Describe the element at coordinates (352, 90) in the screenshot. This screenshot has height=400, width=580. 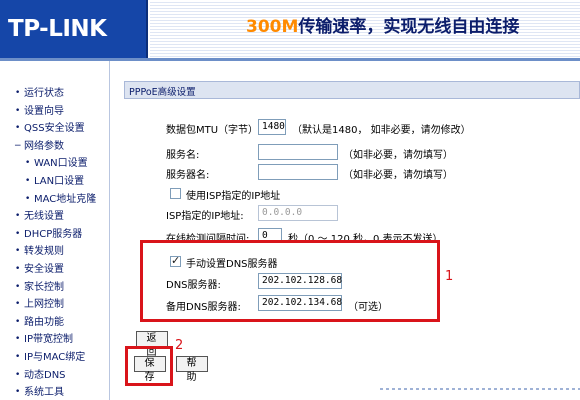
I see `panel-title-bar: PPPoE高级设置` at that location.